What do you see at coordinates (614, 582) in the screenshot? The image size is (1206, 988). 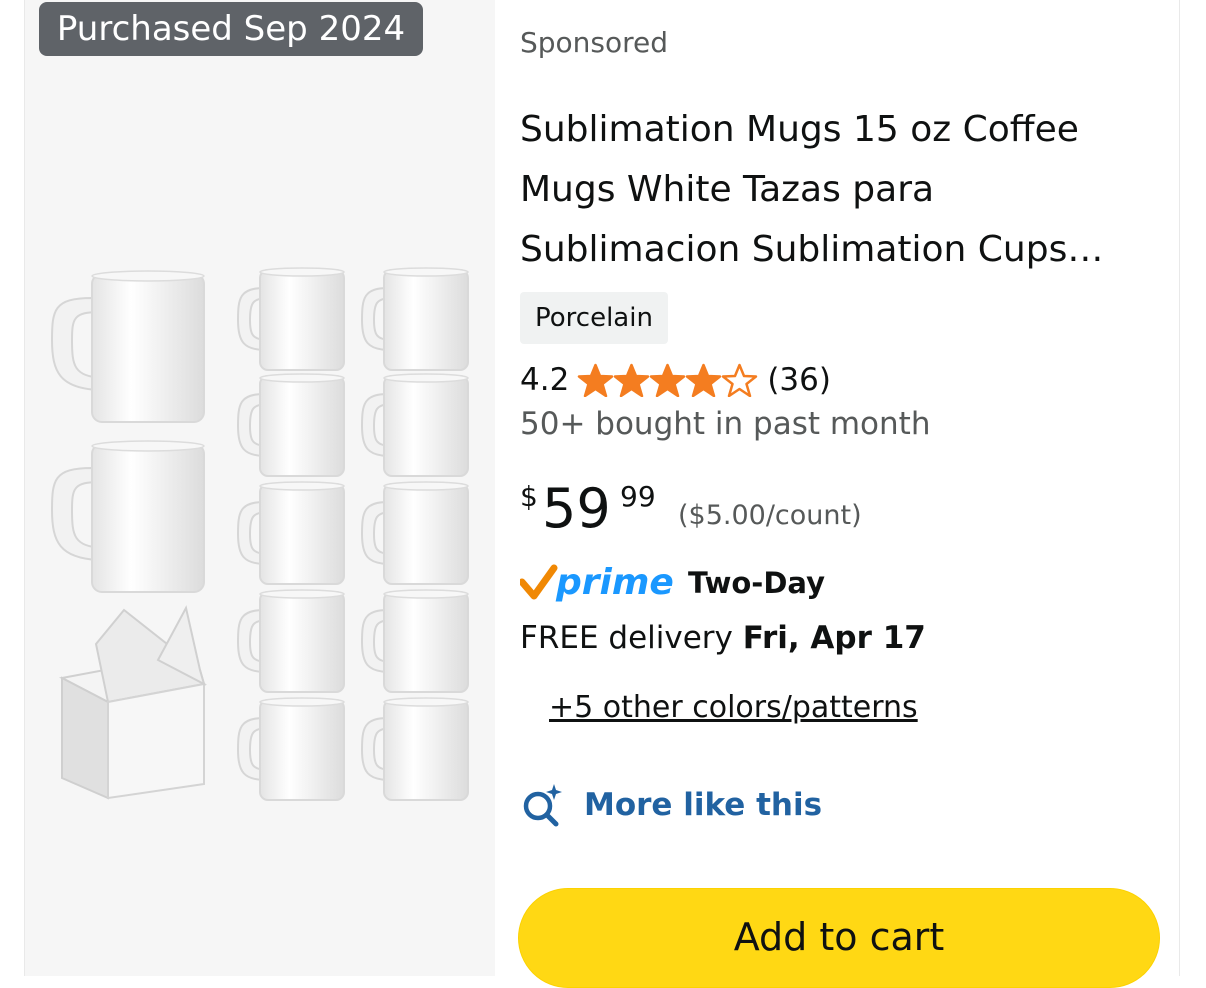 I see `svg-text: prime` at bounding box center [614, 582].